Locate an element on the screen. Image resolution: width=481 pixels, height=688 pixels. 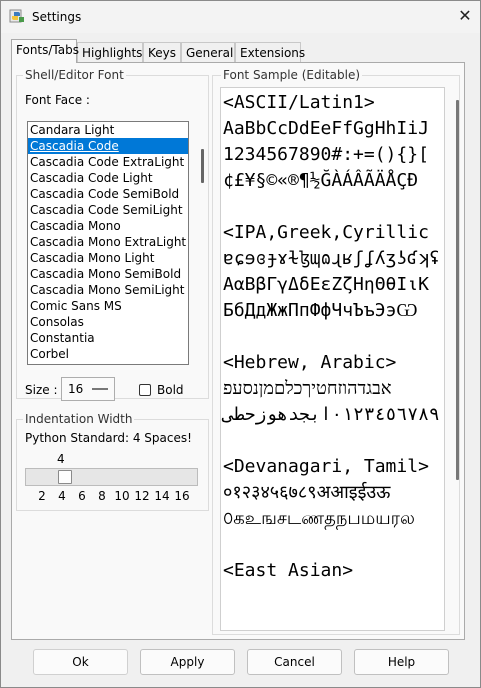
sample-line: ΑαΒβΓγΔδΕεΖζΗηΘθΙιΚ is located at coordinates (326, 284).